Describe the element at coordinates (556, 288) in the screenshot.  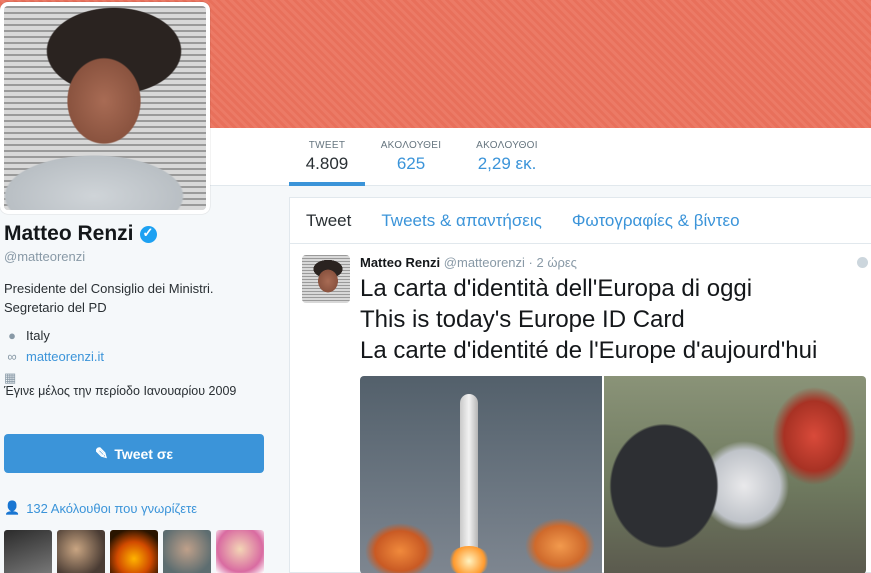
I see `tweet-text-line: La carta d'identità dell'Europa di oggi` at that location.